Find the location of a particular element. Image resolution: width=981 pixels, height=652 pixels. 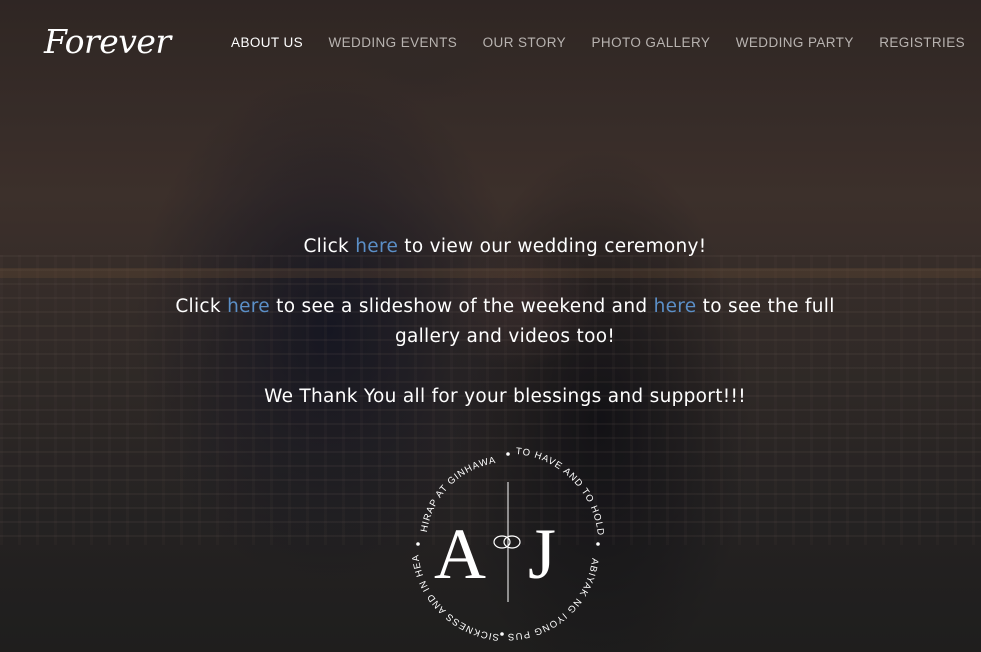

nav-item-wedding-party: WEDDING PARTY is located at coordinates (795, 43).